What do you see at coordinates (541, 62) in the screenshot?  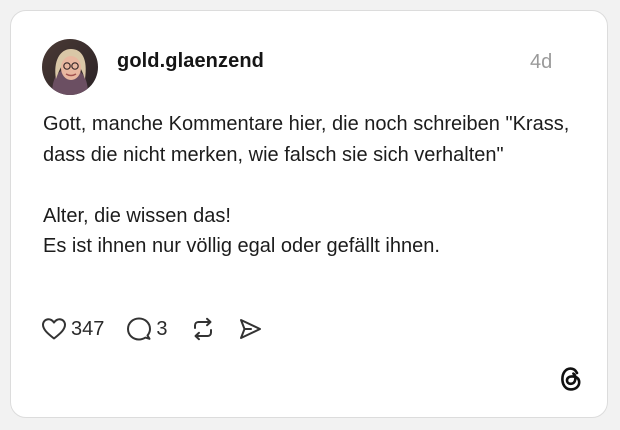 I see `post-timestamp: 4d` at bounding box center [541, 62].